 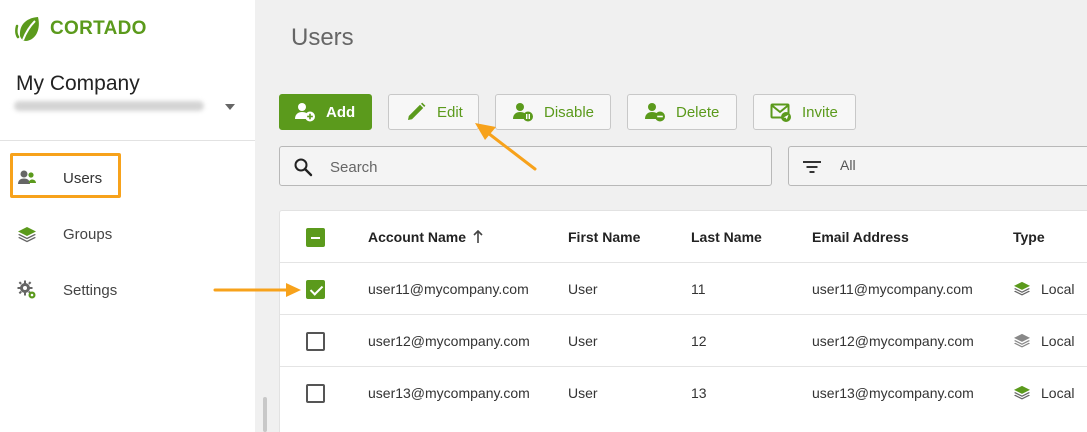 I want to click on cortado-logo: CORTADO, so click(x=80, y=29).